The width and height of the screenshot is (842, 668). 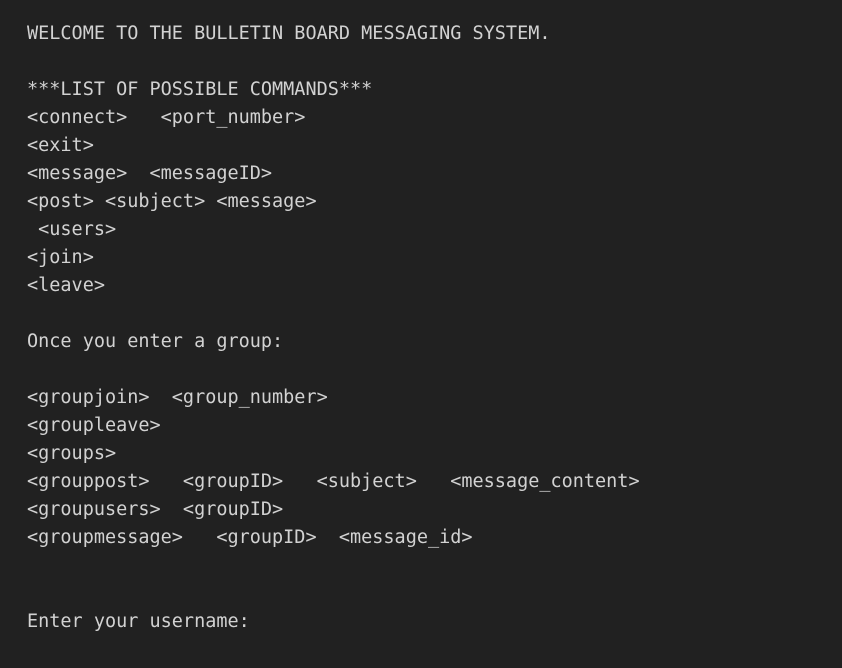 What do you see at coordinates (172, 201) in the screenshot?
I see `command-line-post: <post> <subject> <message>` at bounding box center [172, 201].